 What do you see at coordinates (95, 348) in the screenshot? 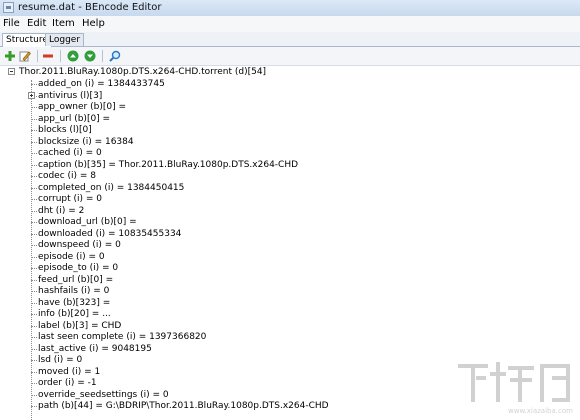
I see `tree-node-label: last_active (i) = 9048195` at bounding box center [95, 348].